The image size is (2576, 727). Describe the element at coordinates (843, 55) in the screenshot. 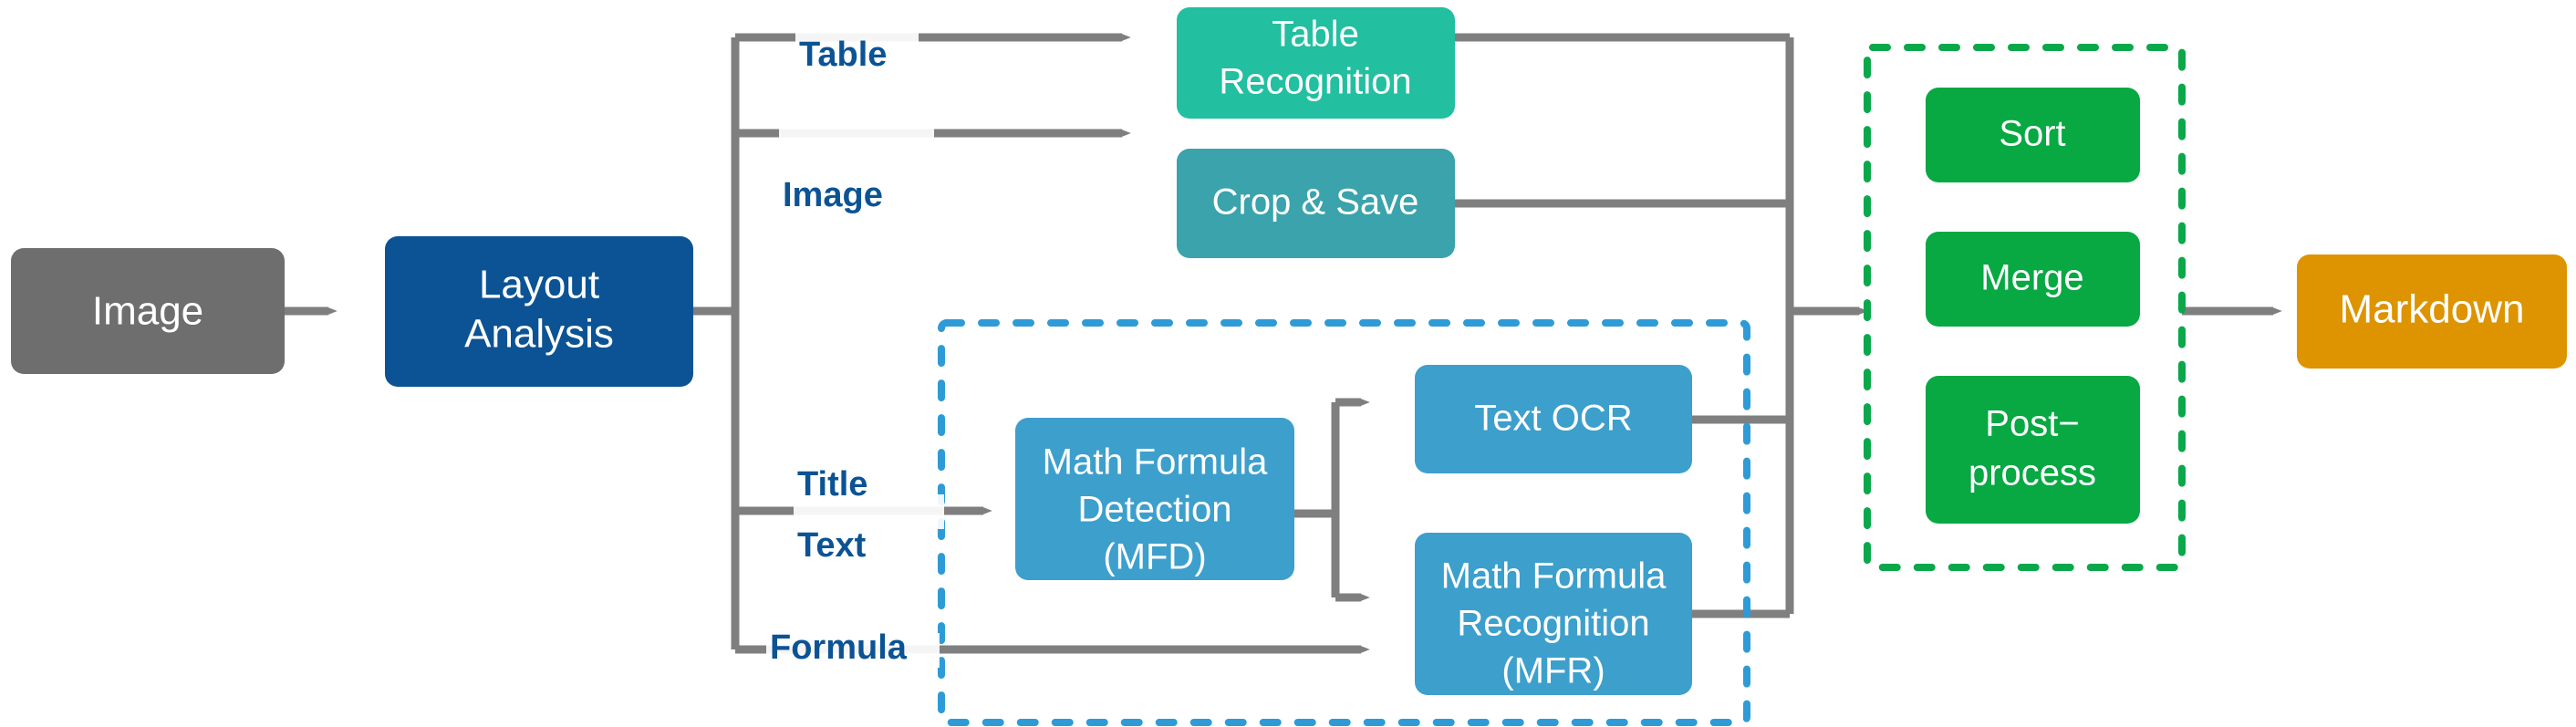

I see `edge-label-table: Table` at that location.